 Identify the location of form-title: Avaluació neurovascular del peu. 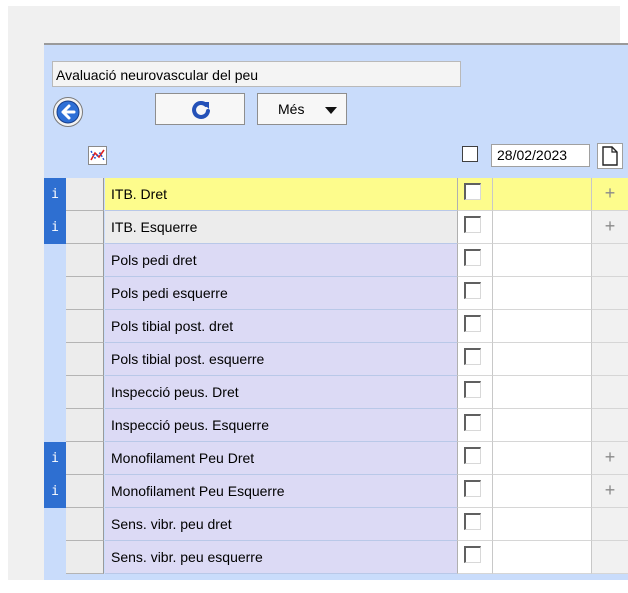
(256, 74).